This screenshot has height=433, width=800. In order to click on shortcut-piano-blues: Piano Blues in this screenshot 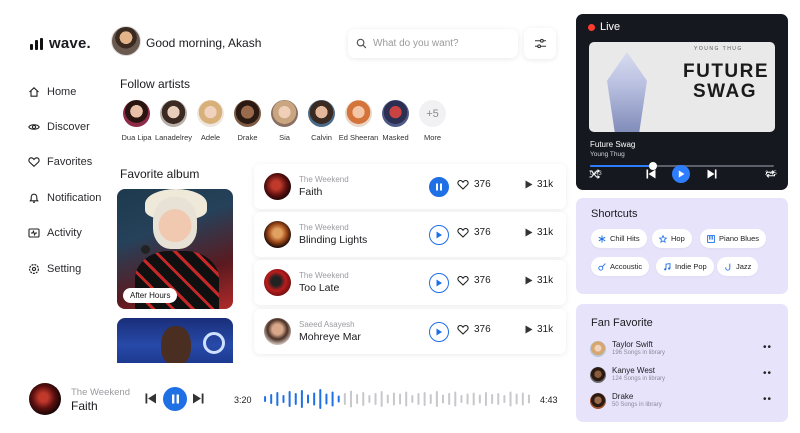, I will do `click(733, 238)`.